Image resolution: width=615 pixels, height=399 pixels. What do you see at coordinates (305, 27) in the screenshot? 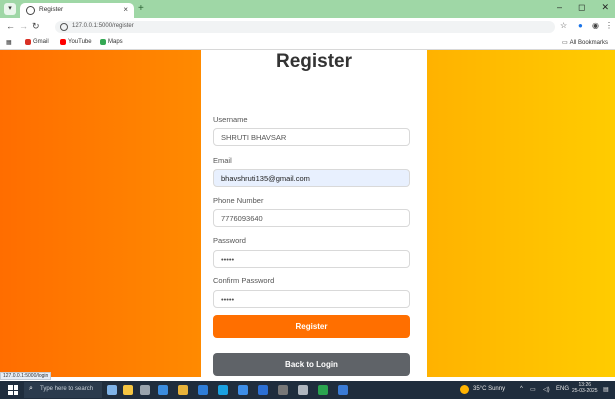
I see `url-field: 127.0.0.1:5000/register` at bounding box center [305, 27].